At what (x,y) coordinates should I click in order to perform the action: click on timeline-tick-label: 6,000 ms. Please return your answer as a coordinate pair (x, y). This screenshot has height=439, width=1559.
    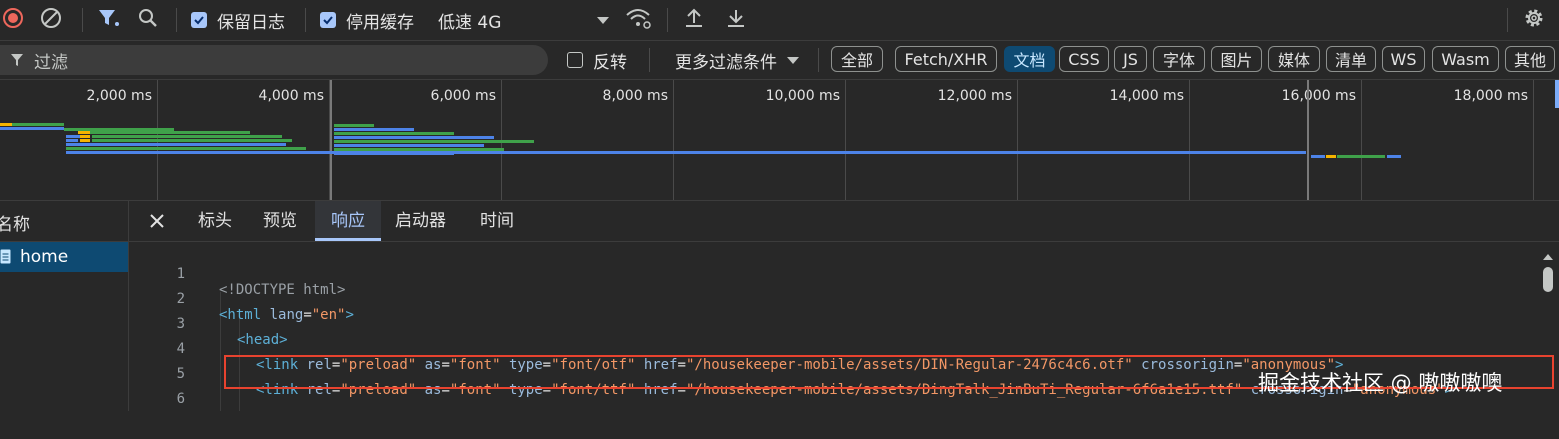
    Looking at the image, I should click on (463, 96).